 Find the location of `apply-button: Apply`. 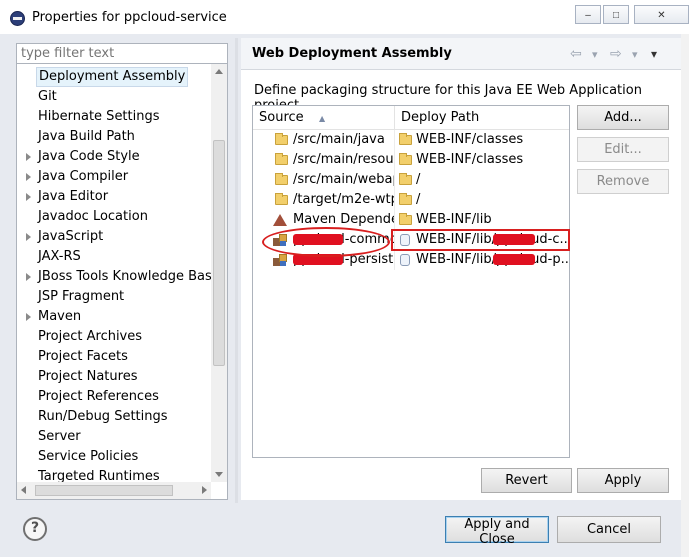

apply-button: Apply is located at coordinates (623, 480).